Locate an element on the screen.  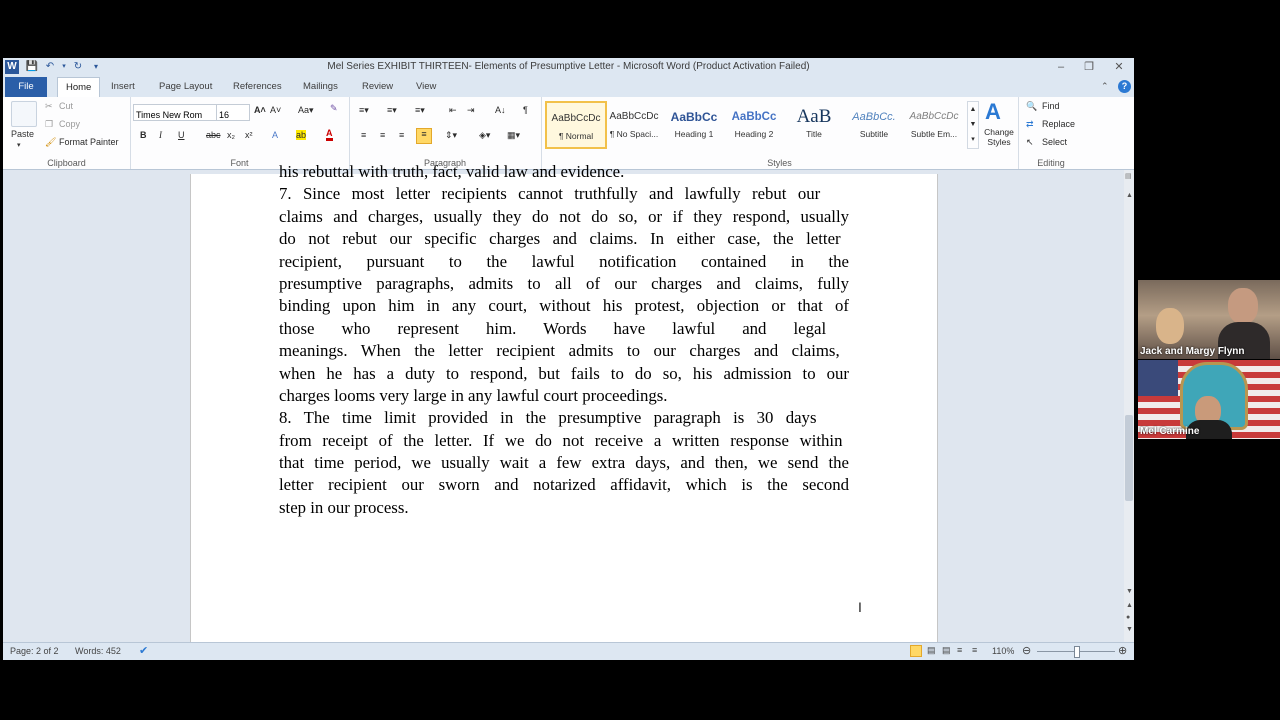
borders-icon: ▦▾ is located at coordinates (513, 135).